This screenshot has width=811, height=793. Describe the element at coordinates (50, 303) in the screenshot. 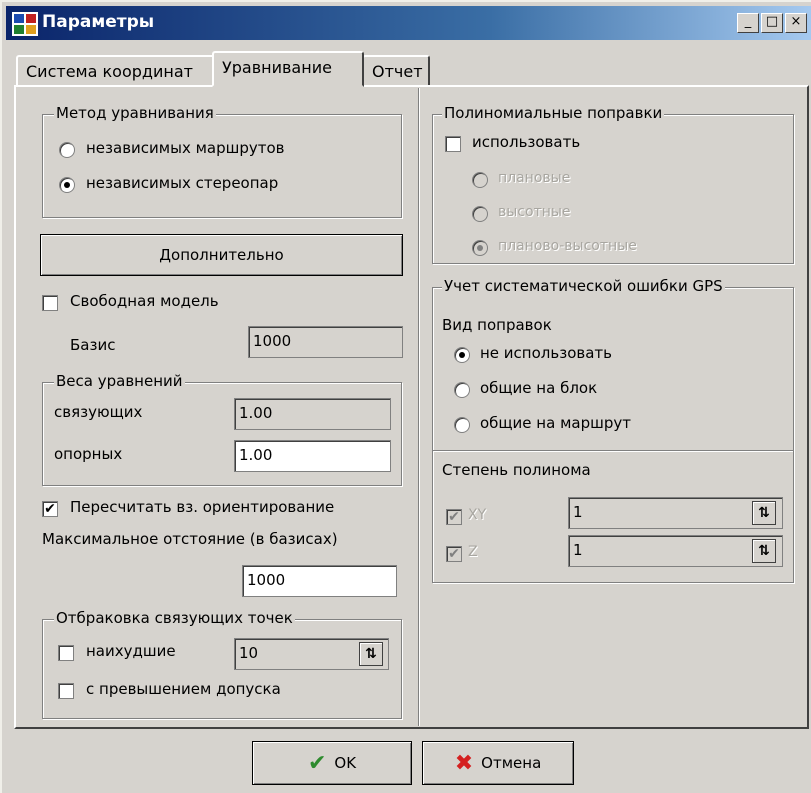

I see `free-model-checkbox` at that location.